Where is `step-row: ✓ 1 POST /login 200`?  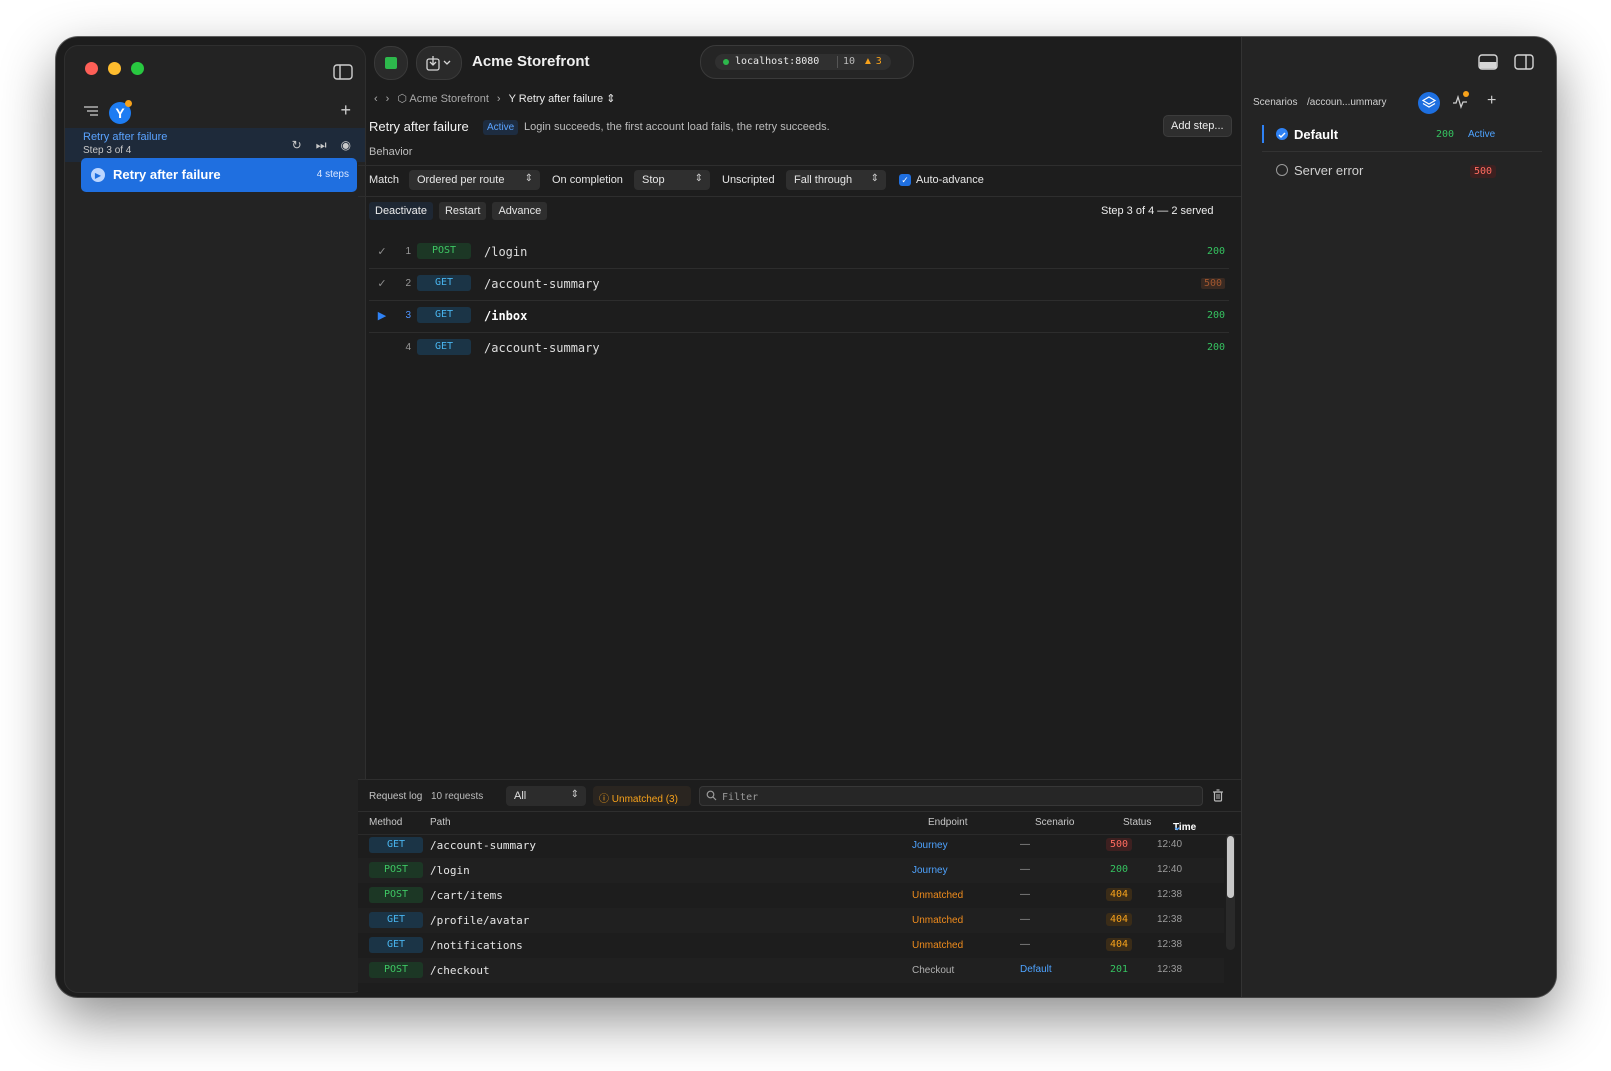 step-row: ✓ 1 POST /login 200 is located at coordinates (799, 253).